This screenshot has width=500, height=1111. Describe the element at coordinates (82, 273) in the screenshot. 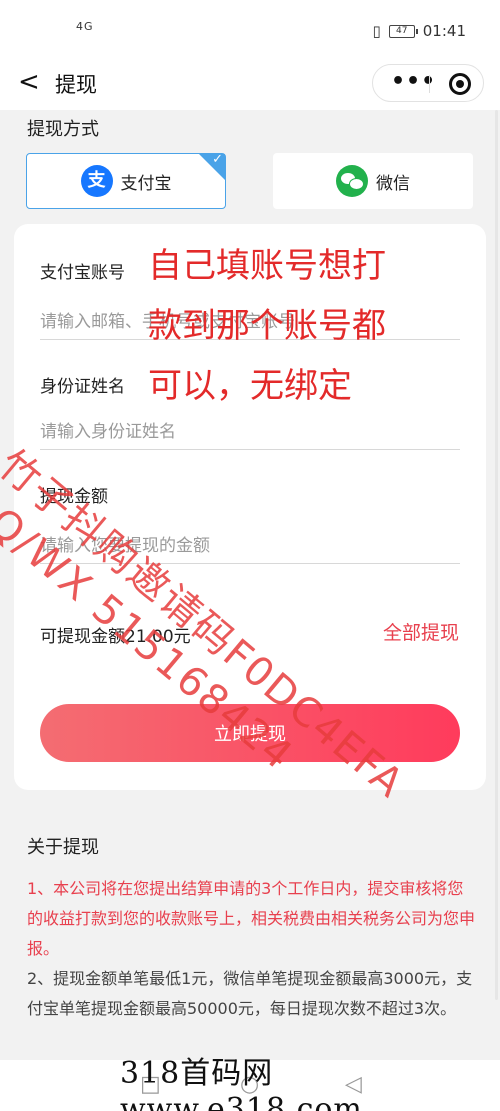

I see `account-label: 支付宝账号` at that location.